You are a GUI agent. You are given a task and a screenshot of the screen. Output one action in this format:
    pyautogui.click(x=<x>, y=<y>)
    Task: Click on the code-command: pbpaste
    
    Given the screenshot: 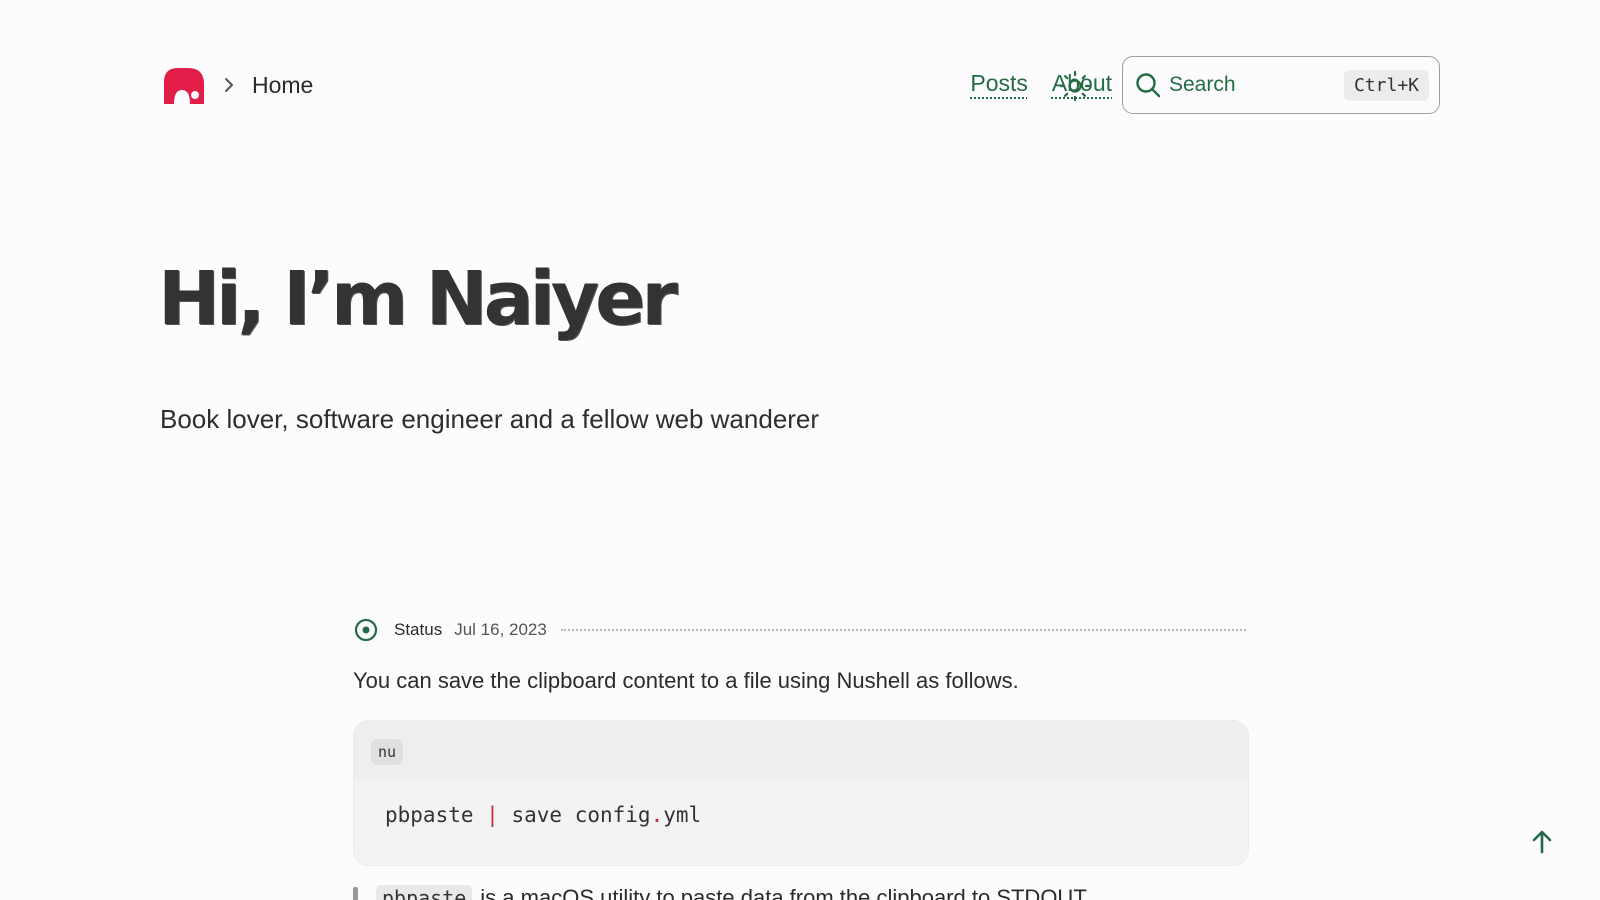 What is the action you would take?
    pyautogui.click(x=429, y=815)
    